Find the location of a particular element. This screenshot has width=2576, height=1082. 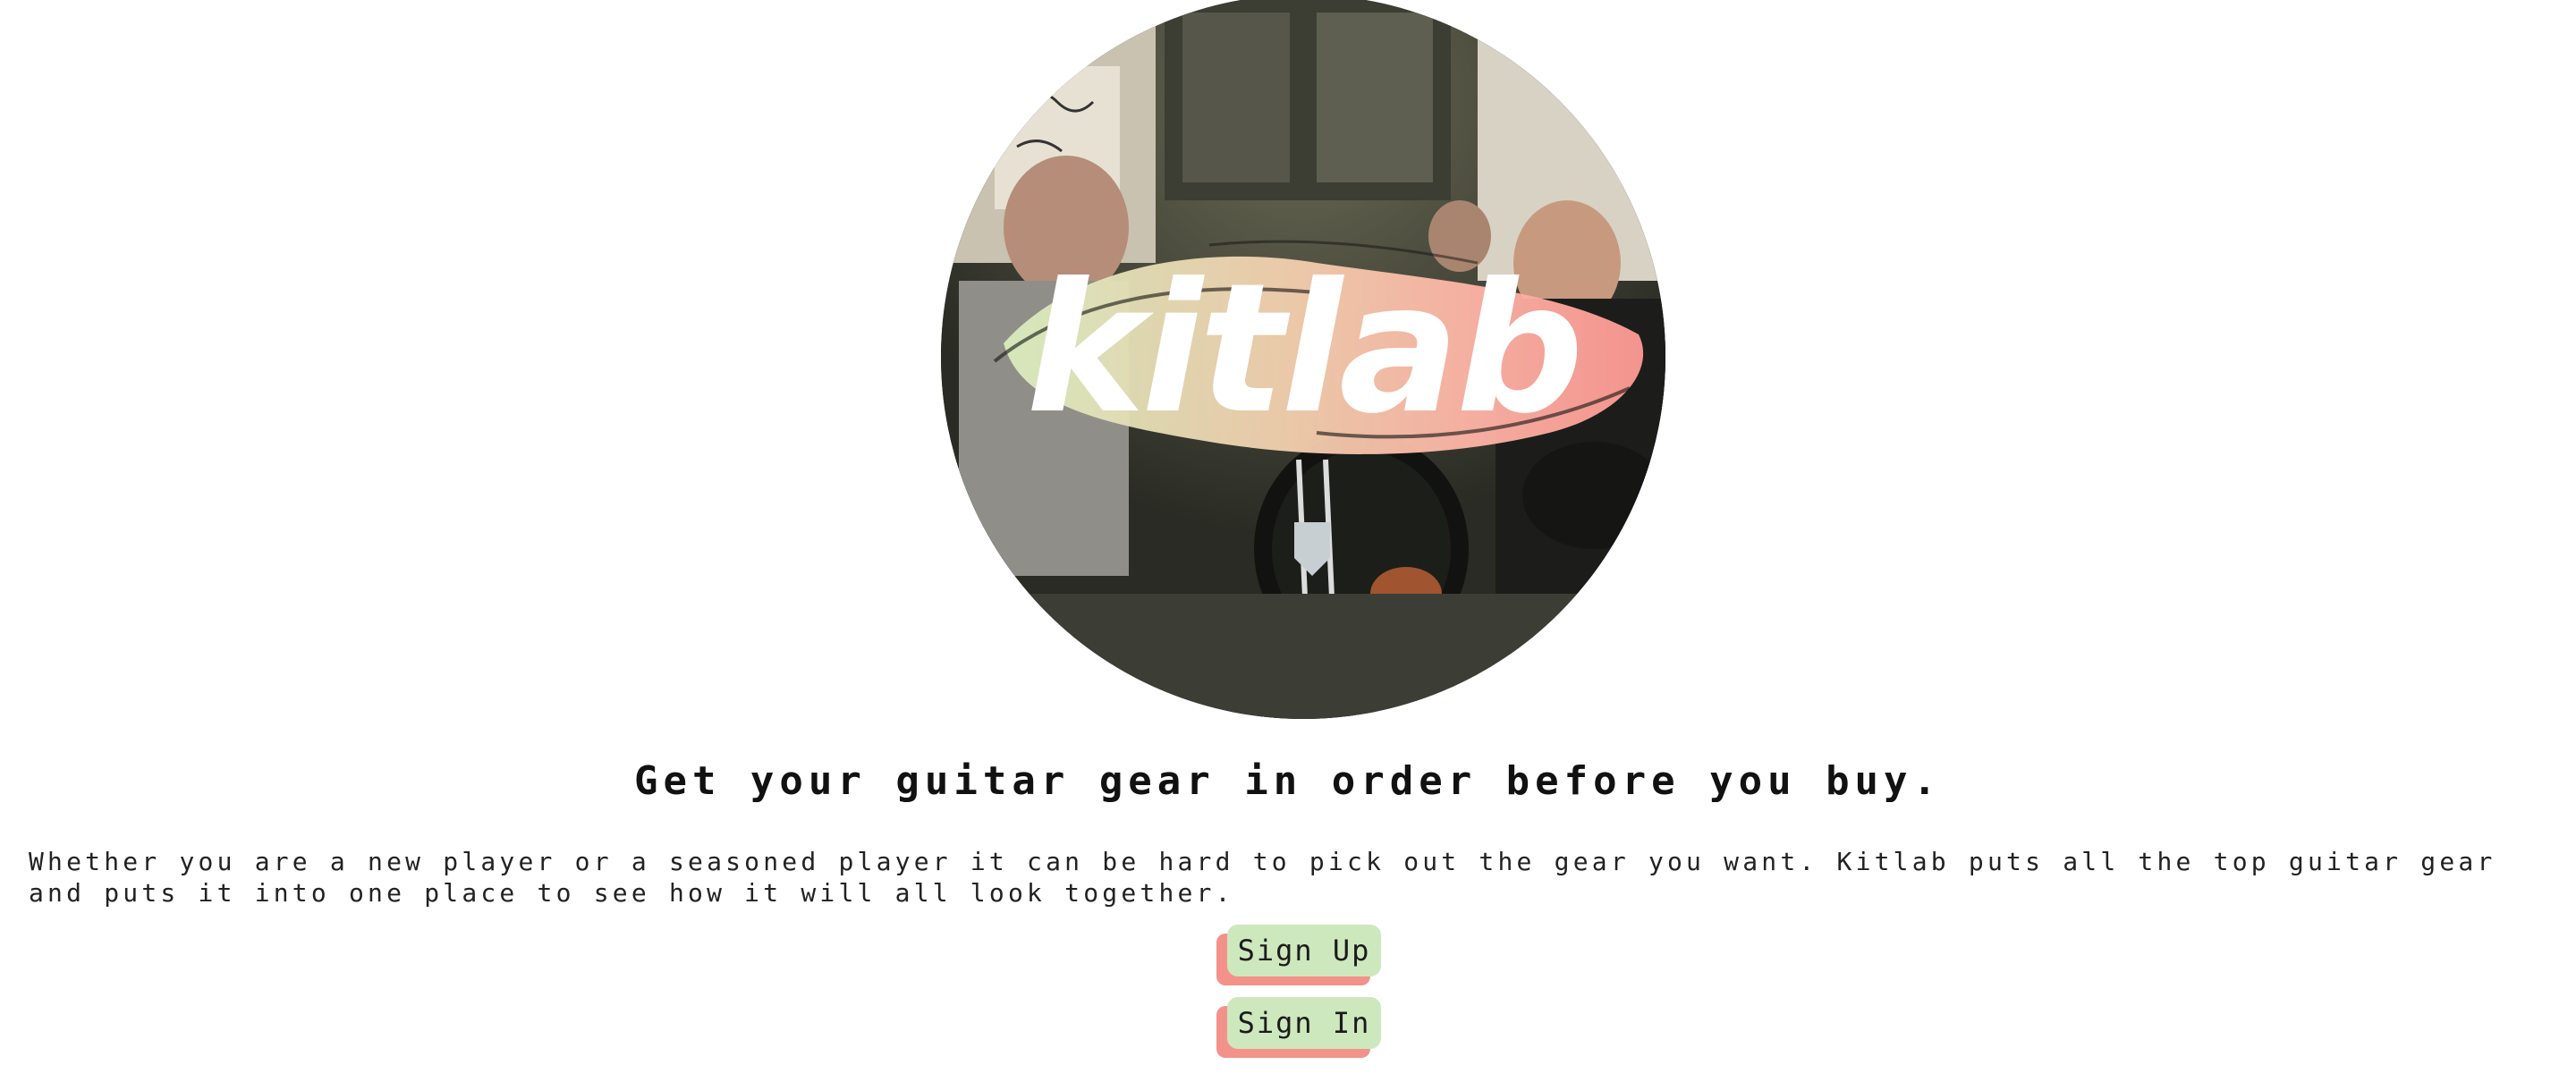

kitlab-logo-text: kitlab is located at coordinates (1303, 349).